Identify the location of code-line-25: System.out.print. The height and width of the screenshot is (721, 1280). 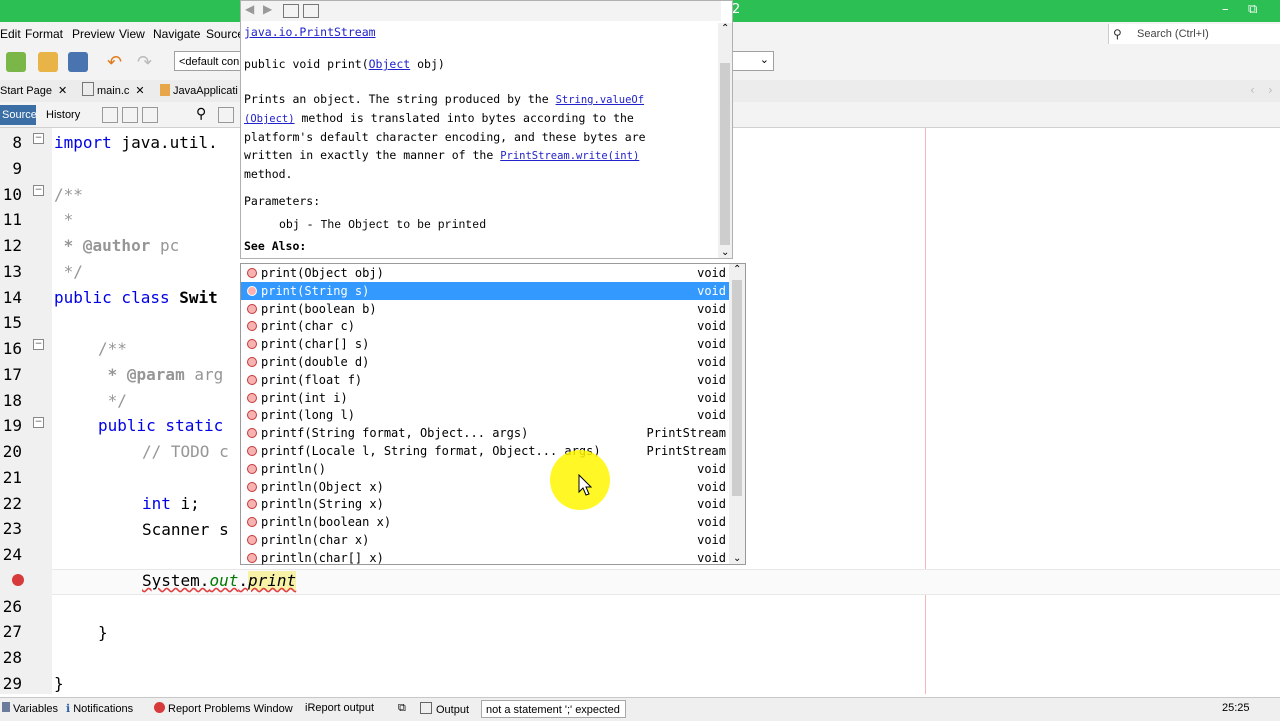
(219, 580).